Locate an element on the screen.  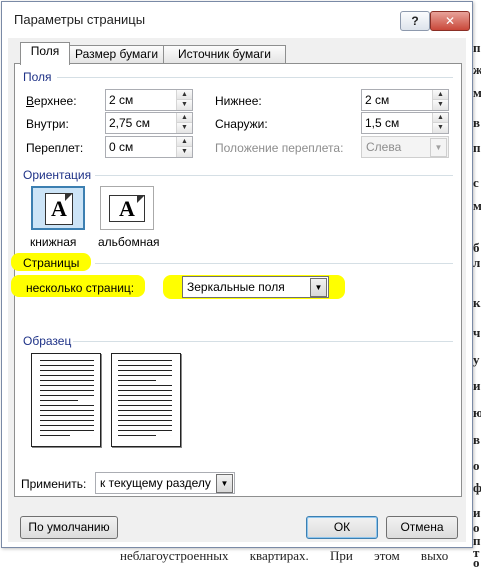
margins-group-divider is located at coordinates (255, 77).